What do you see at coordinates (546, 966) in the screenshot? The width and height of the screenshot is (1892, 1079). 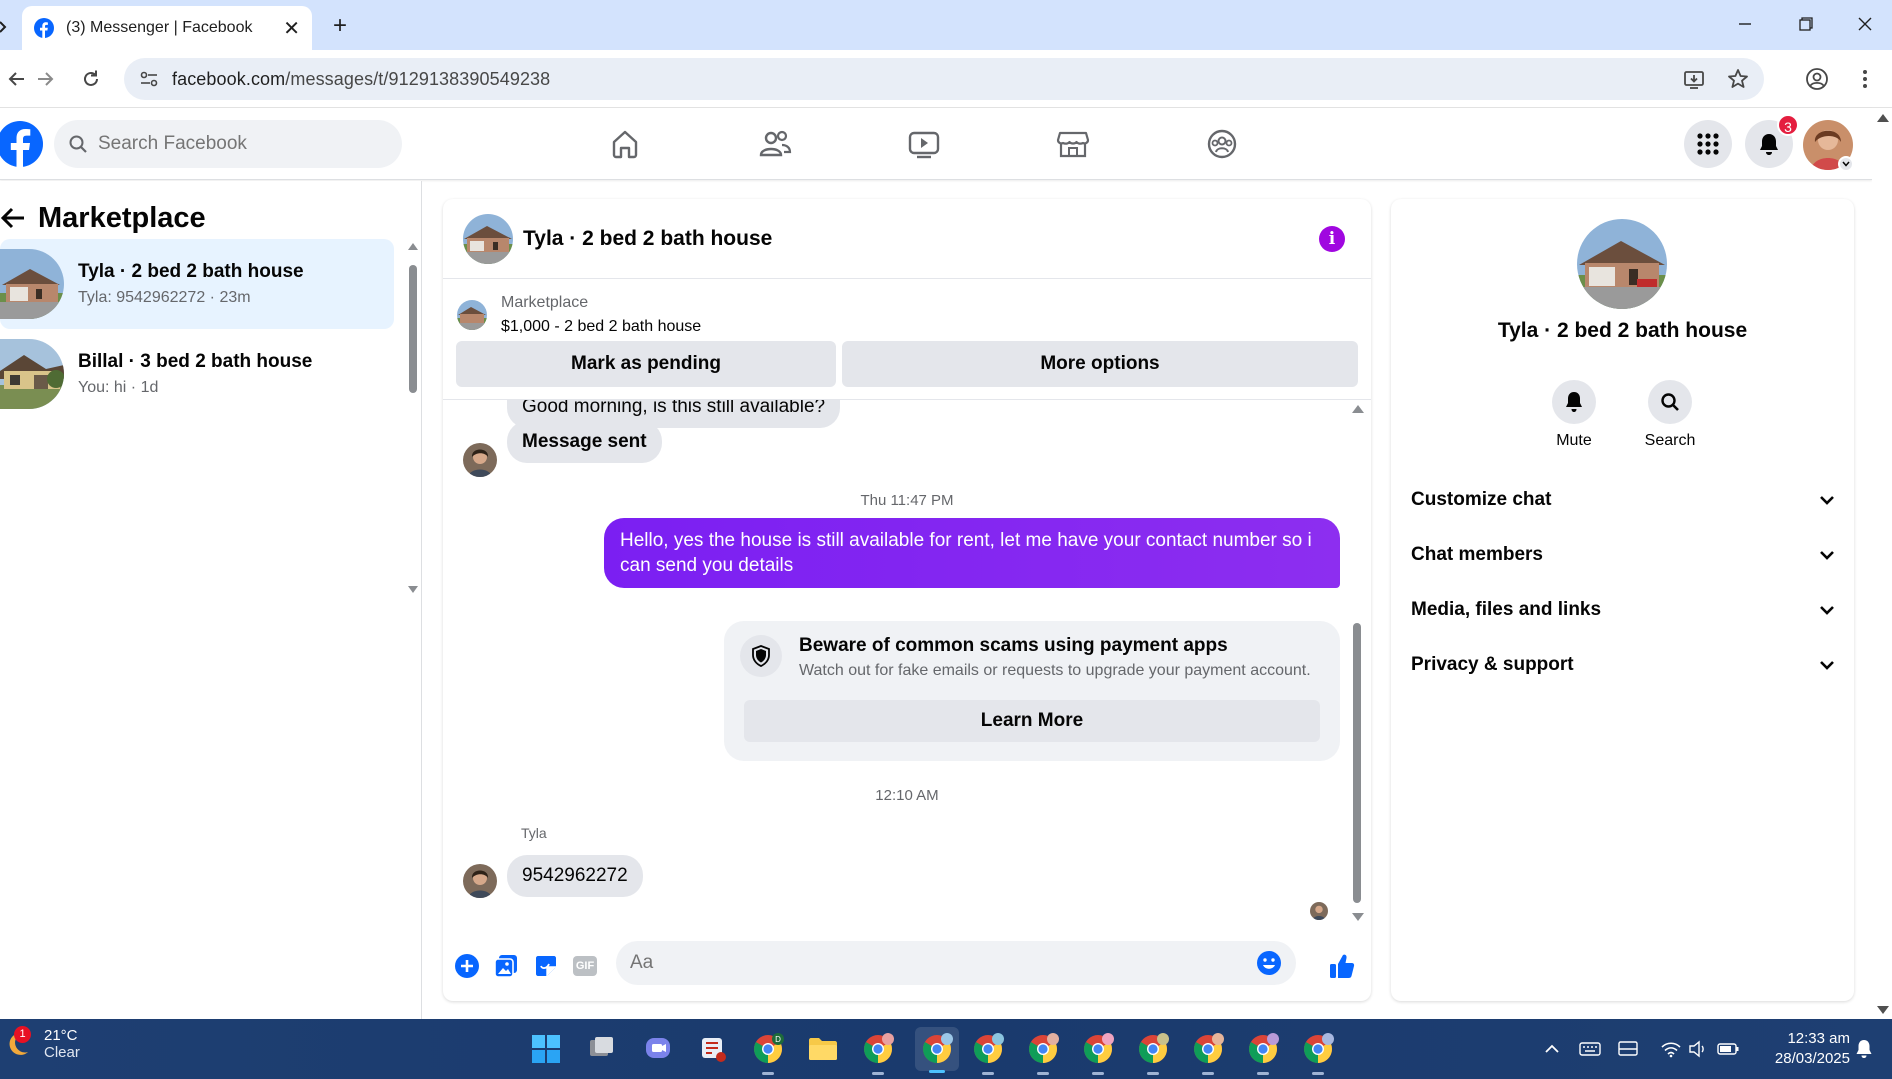 I see `sticker-icon` at bounding box center [546, 966].